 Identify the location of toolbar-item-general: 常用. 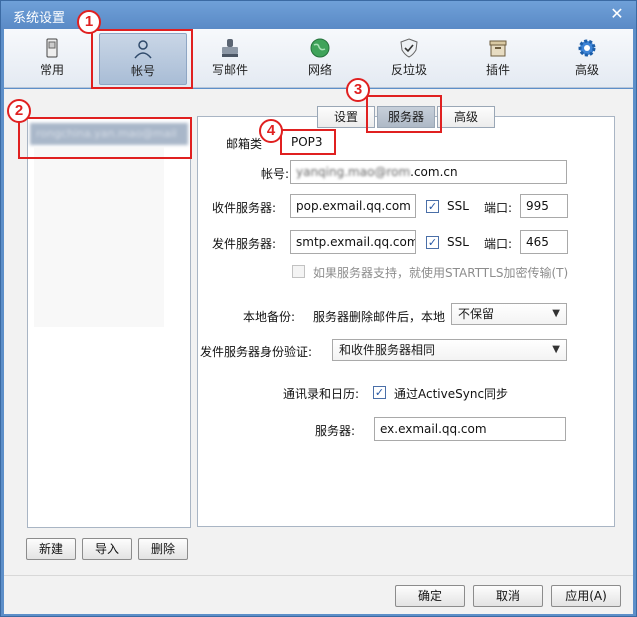
(52, 59).